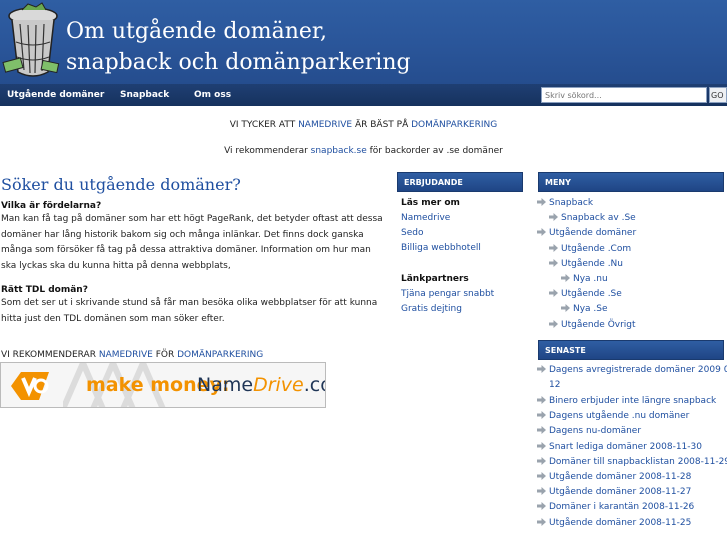  I want to click on banner-com: .com, so click(314, 385).